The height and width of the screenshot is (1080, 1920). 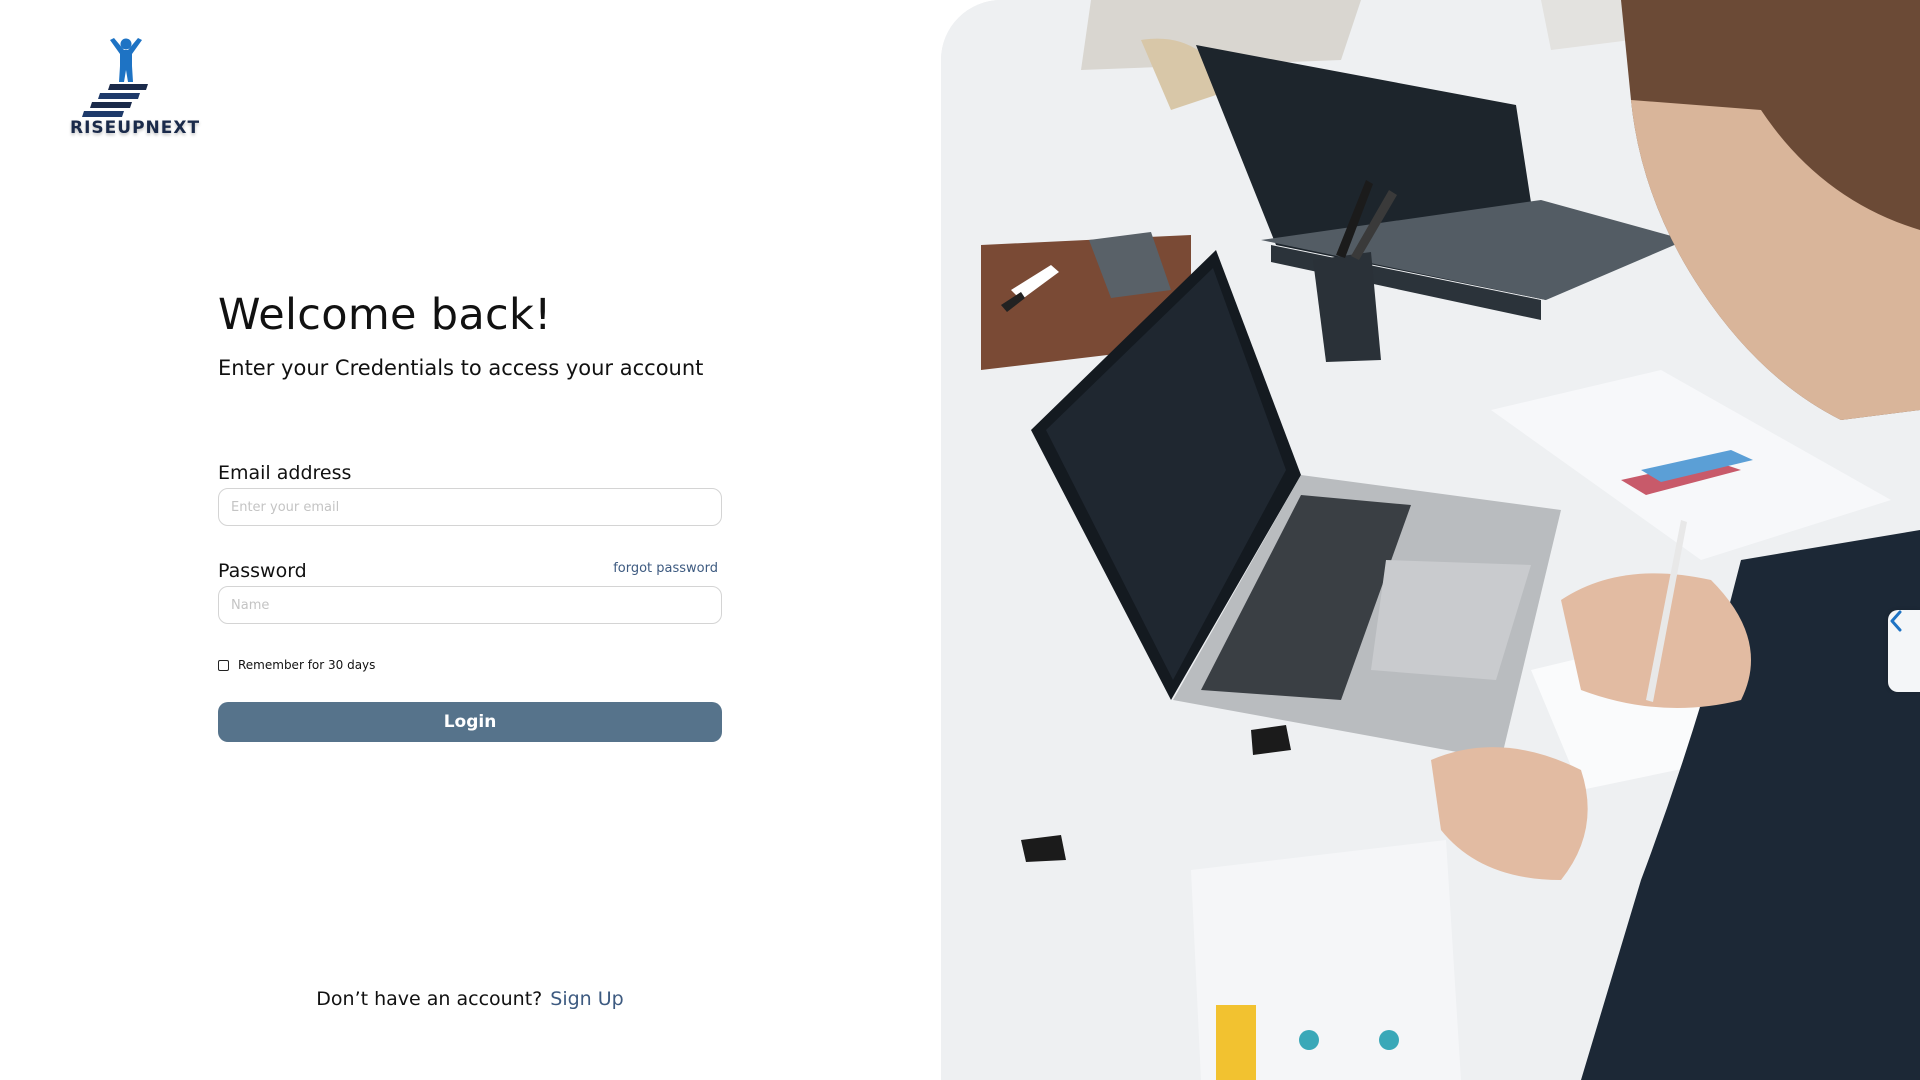 I want to click on login-button: Login, so click(x=470, y=722).